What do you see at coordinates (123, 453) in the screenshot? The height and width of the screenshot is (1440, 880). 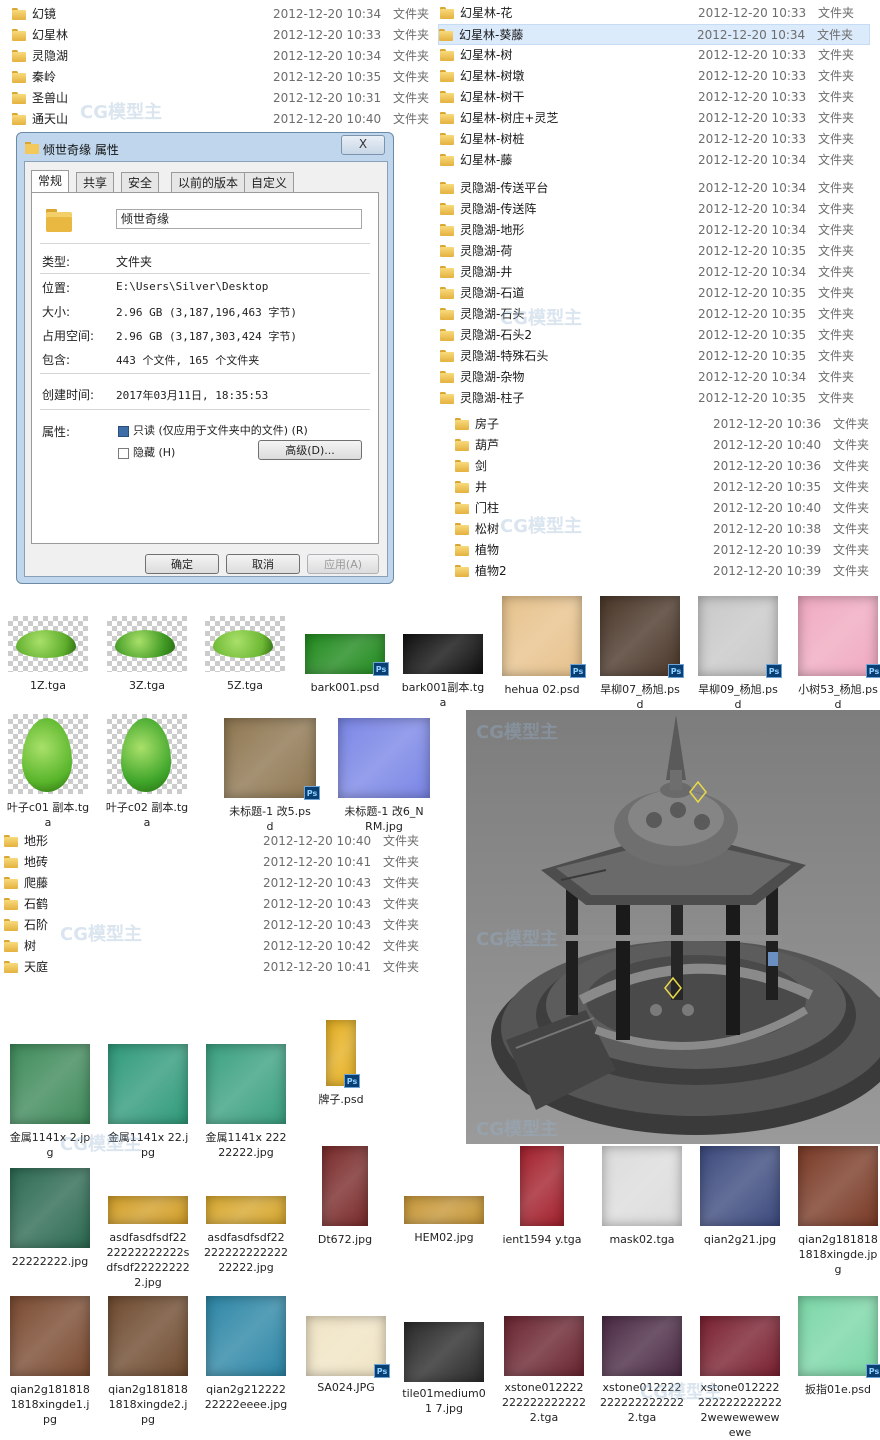 I see `hidden-checkbox` at bounding box center [123, 453].